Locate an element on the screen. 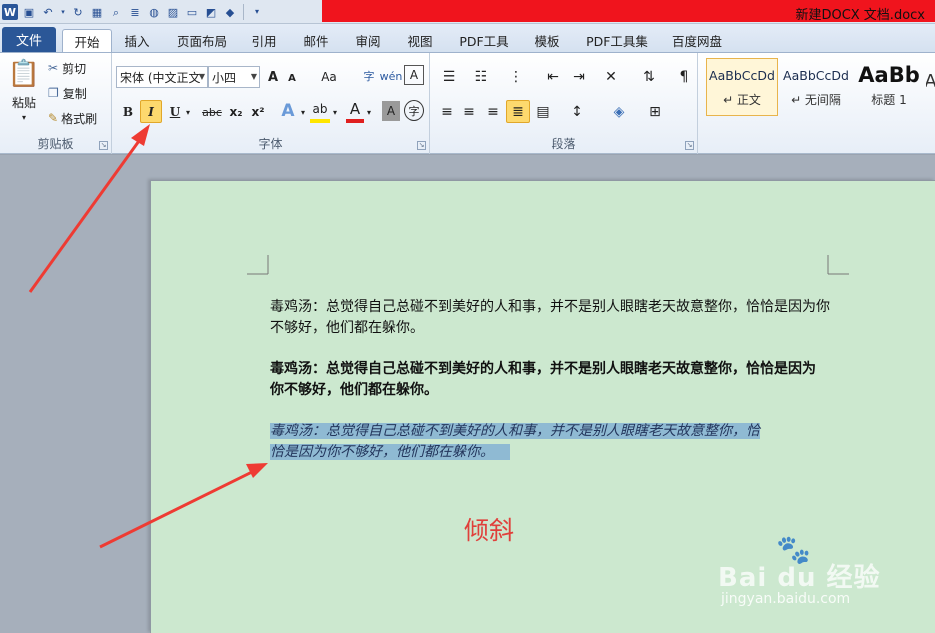 The width and height of the screenshot is (935, 633). underline-dropdown-icon: ▾ is located at coordinates (188, 112).